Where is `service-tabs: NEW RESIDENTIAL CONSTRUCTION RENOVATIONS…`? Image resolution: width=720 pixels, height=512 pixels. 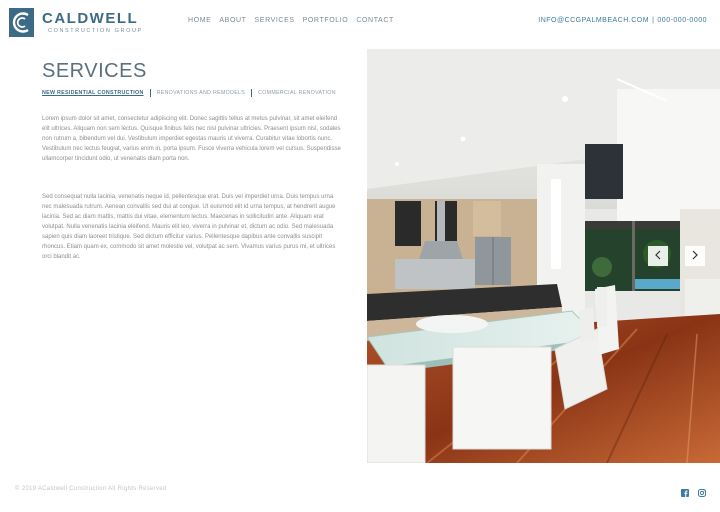
service-tabs: NEW RESIDENTIAL CONSTRUCTION RENOVATIONS… is located at coordinates (189, 93).